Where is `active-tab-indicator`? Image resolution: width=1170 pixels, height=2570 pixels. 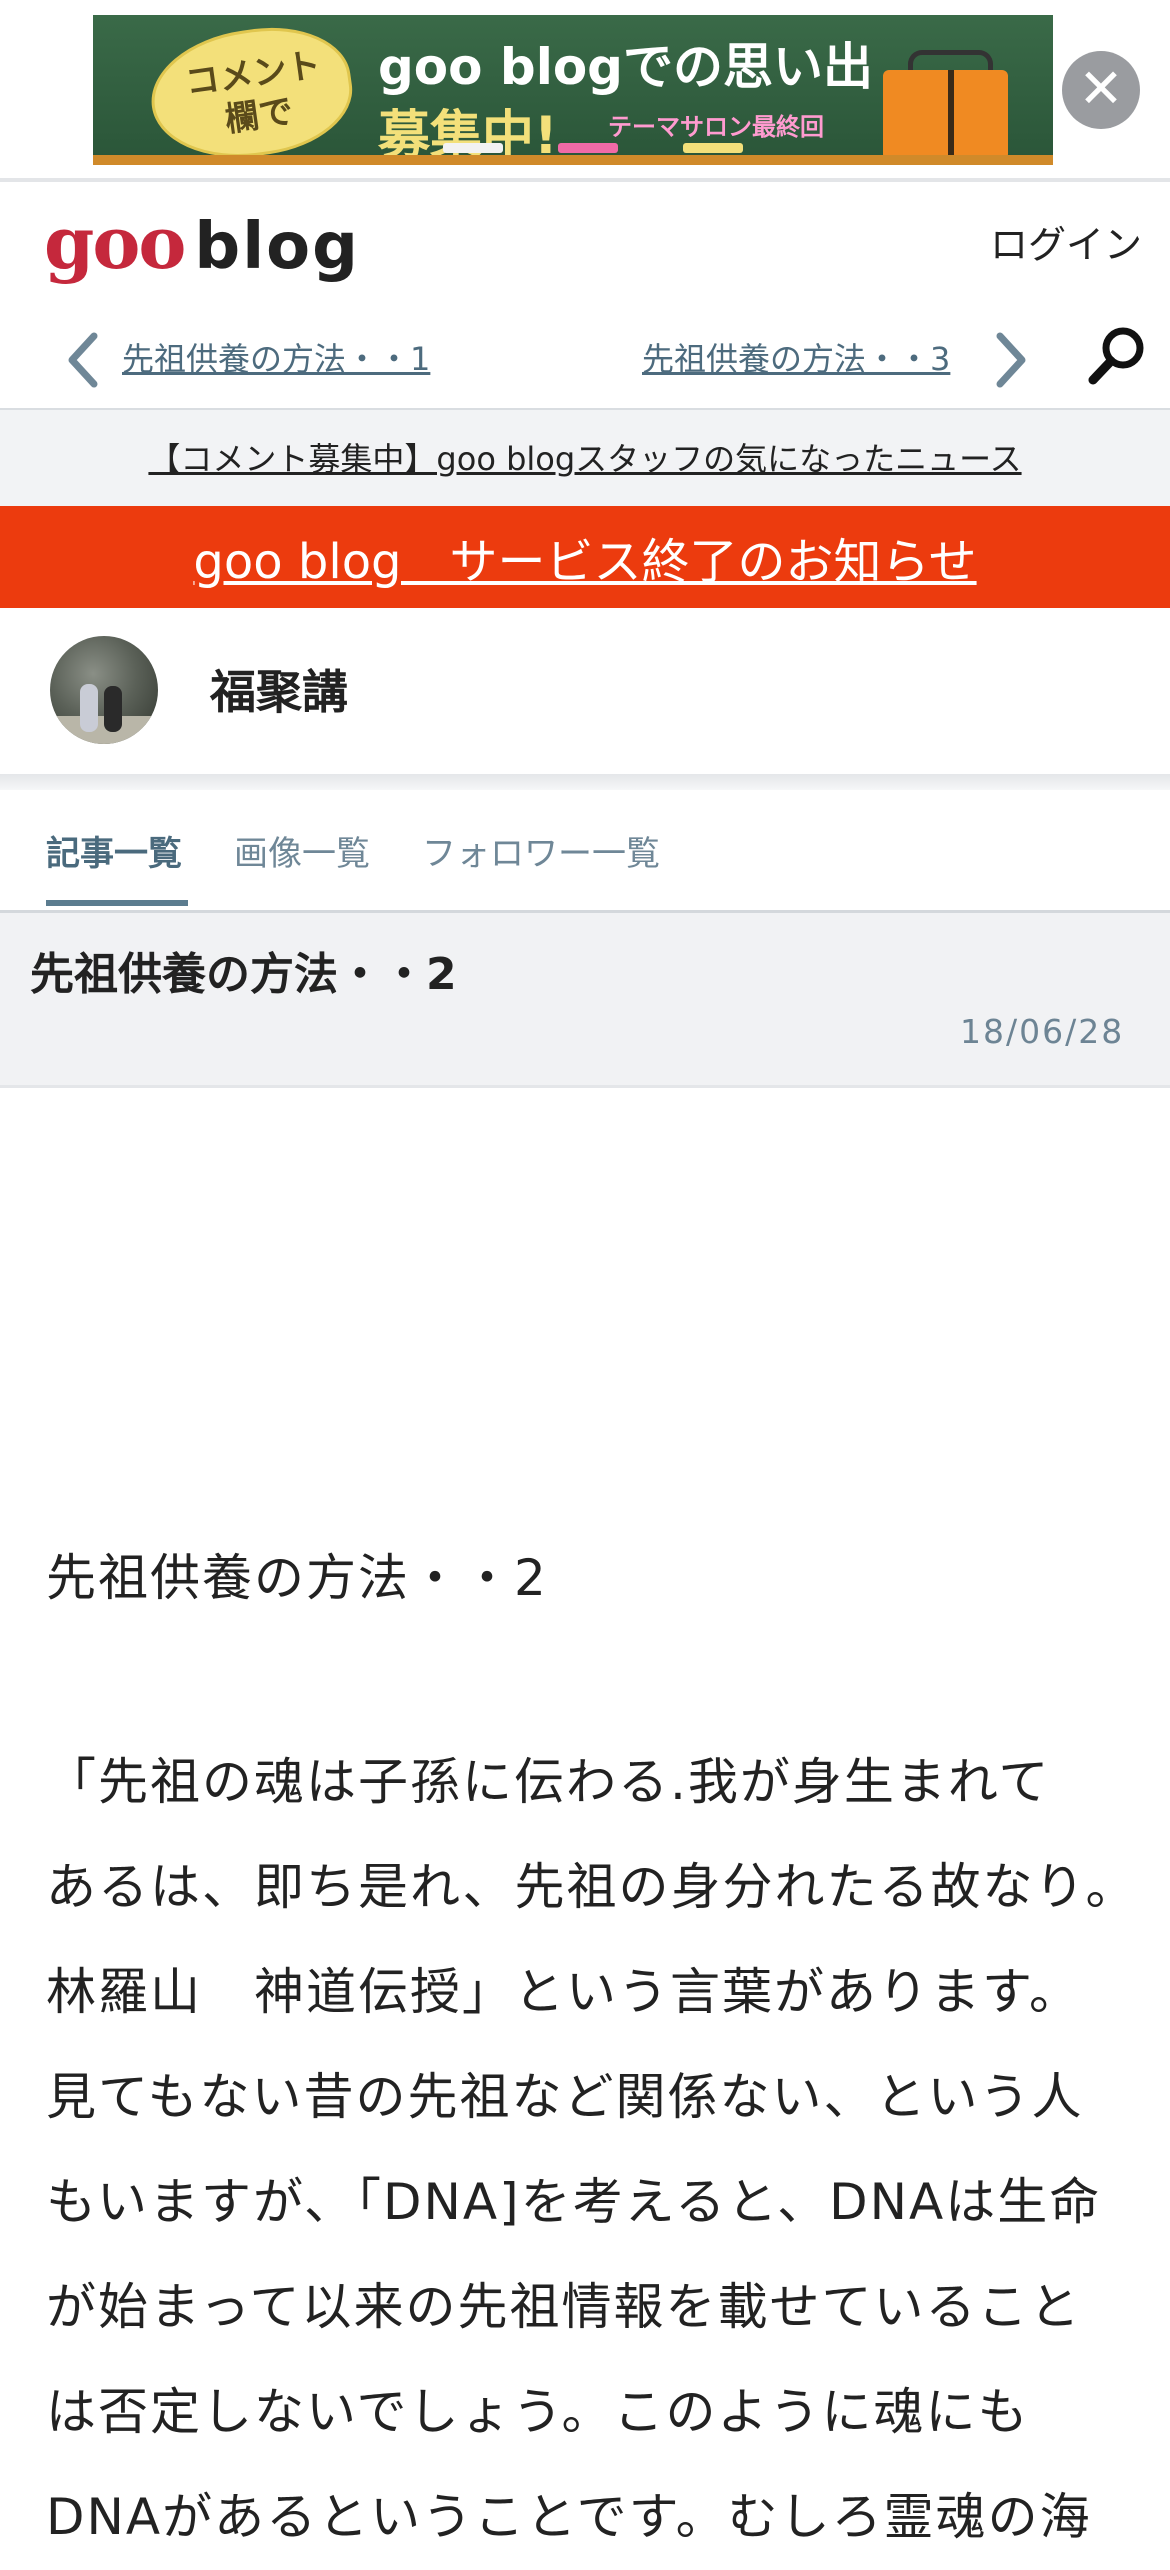
active-tab-indicator is located at coordinates (117, 903).